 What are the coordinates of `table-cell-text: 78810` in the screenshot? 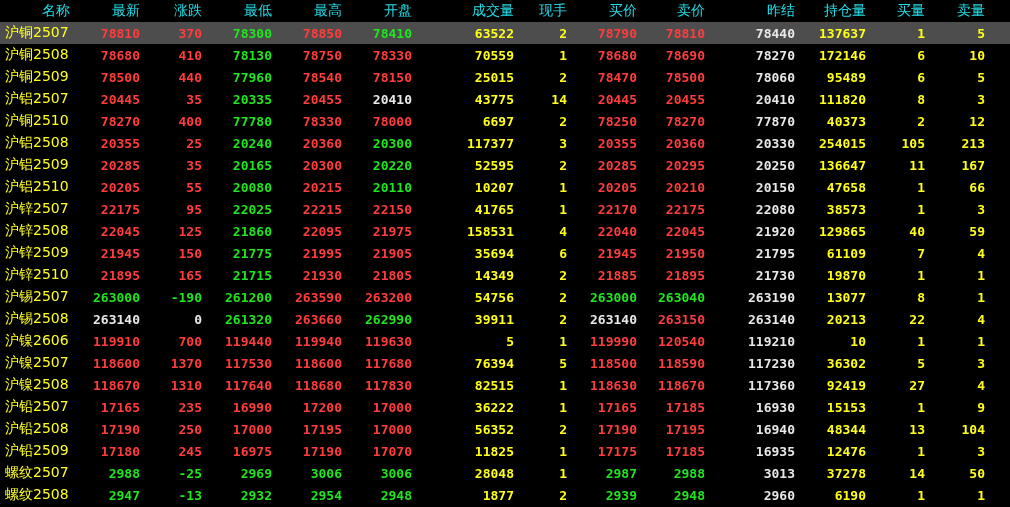 It's located at (119, 33).